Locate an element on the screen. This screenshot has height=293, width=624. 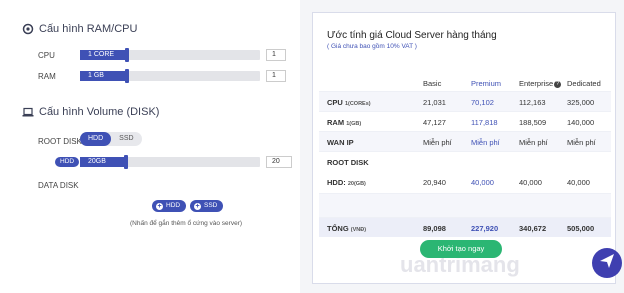
row-label: RAM 1(GB) is located at coordinates (344, 122).